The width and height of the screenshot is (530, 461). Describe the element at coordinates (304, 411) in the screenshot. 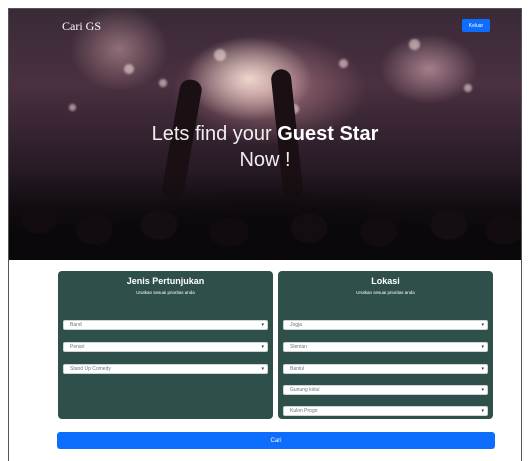

I see `select-value: Kulon Progo` at that location.